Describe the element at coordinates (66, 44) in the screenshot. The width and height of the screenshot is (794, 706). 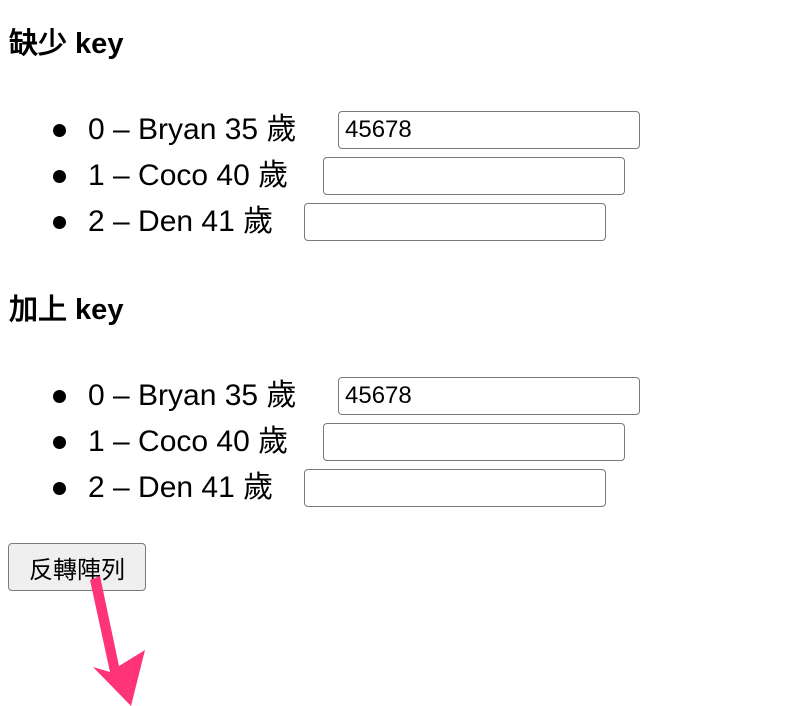
I see `section-title-missing-key: 缺少 key` at that location.